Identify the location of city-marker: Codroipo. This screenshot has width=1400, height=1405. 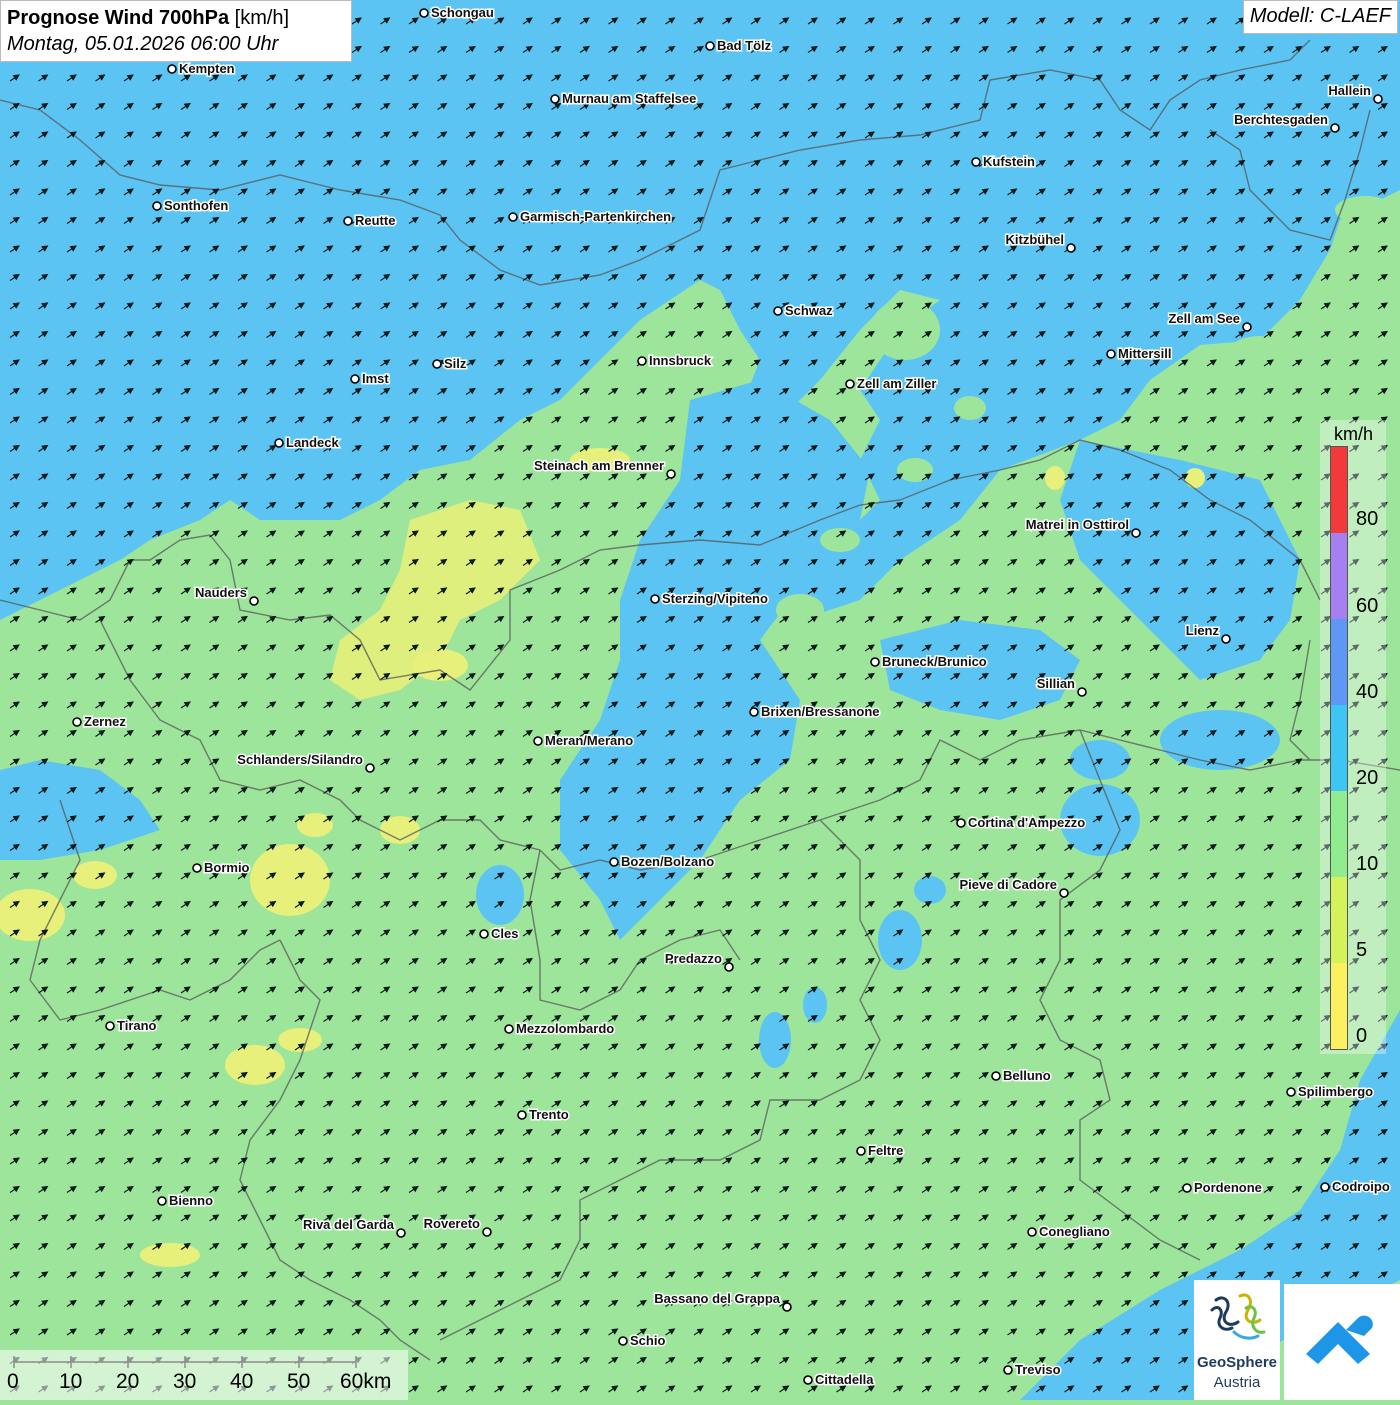
(1355, 1187).